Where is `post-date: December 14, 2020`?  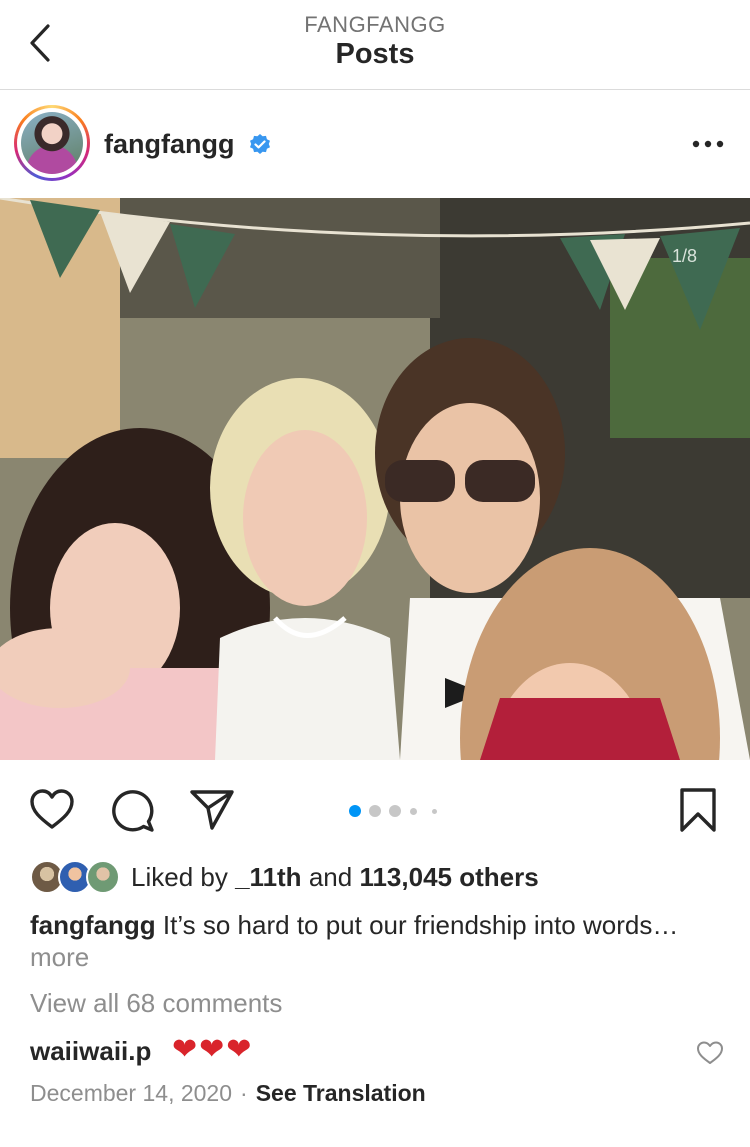
post-date: December 14, 2020 is located at coordinates (131, 1093).